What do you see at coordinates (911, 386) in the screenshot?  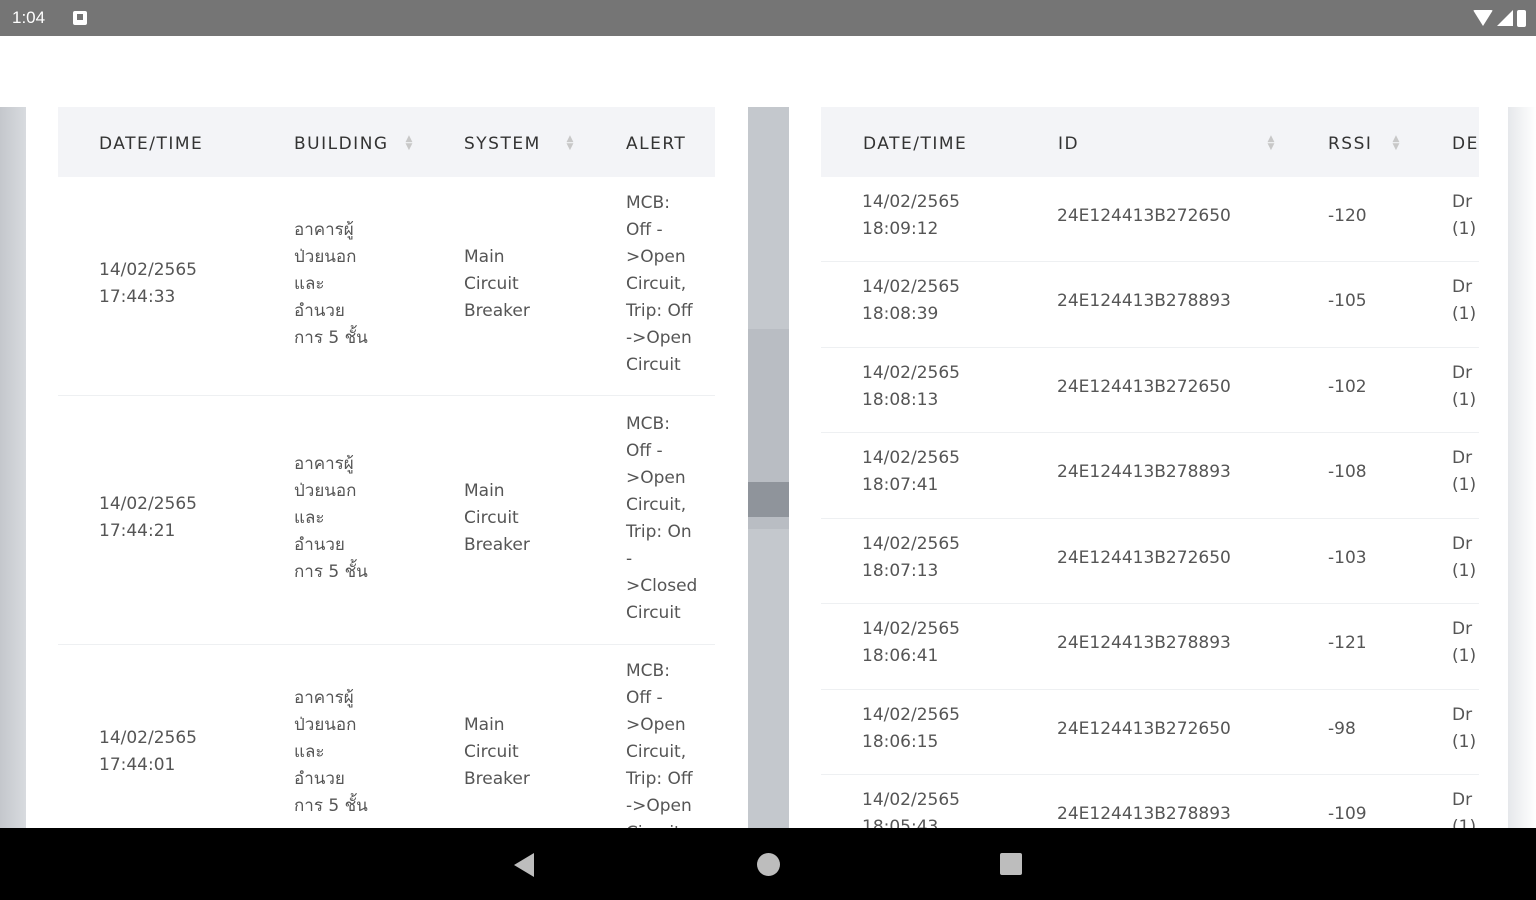 I see `cell-datetime: 14/02/2565 18:08:13` at bounding box center [911, 386].